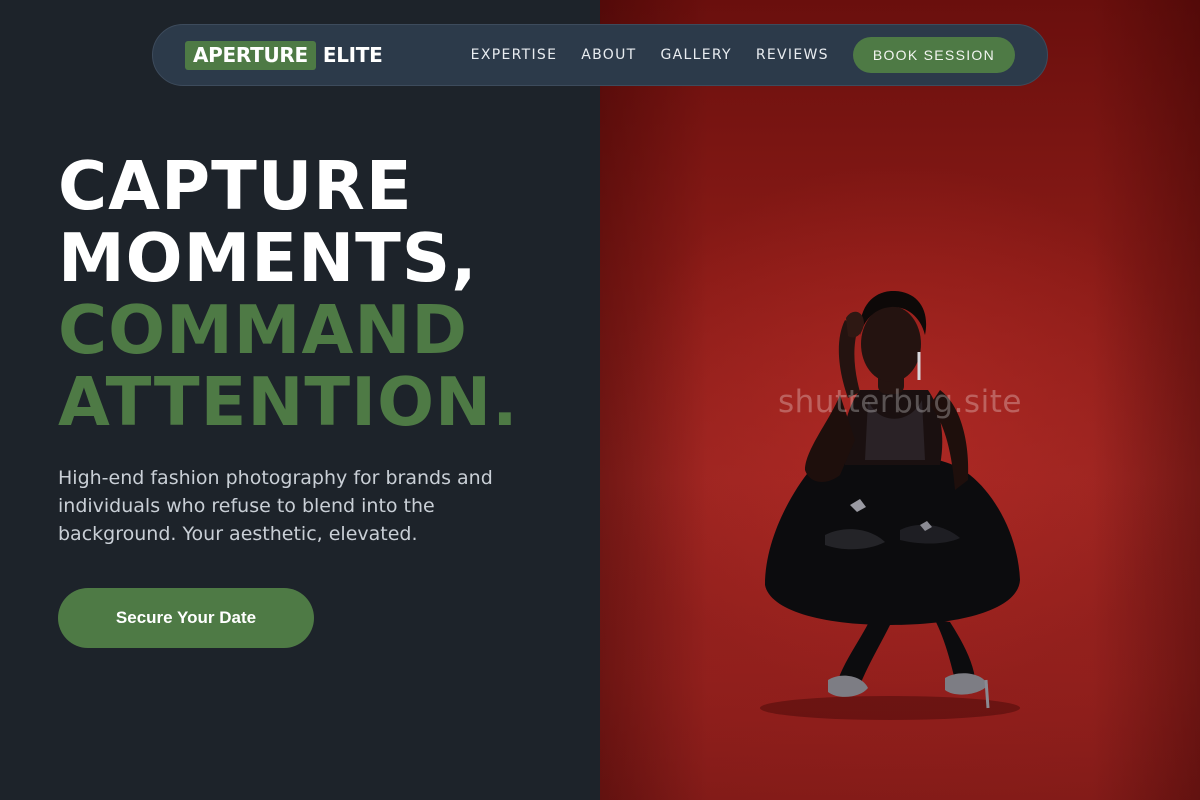  Describe the element at coordinates (235, 186) in the screenshot. I see `headline-line-1: CAPTURE` at that location.